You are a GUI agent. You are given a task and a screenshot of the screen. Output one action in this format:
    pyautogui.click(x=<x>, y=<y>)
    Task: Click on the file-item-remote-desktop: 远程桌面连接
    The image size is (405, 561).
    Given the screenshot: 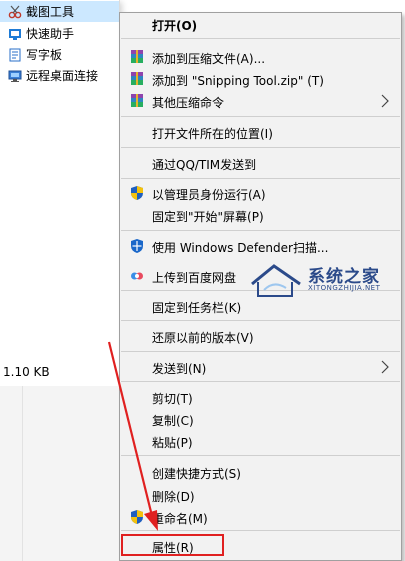 What is the action you would take?
    pyautogui.click(x=59, y=75)
    